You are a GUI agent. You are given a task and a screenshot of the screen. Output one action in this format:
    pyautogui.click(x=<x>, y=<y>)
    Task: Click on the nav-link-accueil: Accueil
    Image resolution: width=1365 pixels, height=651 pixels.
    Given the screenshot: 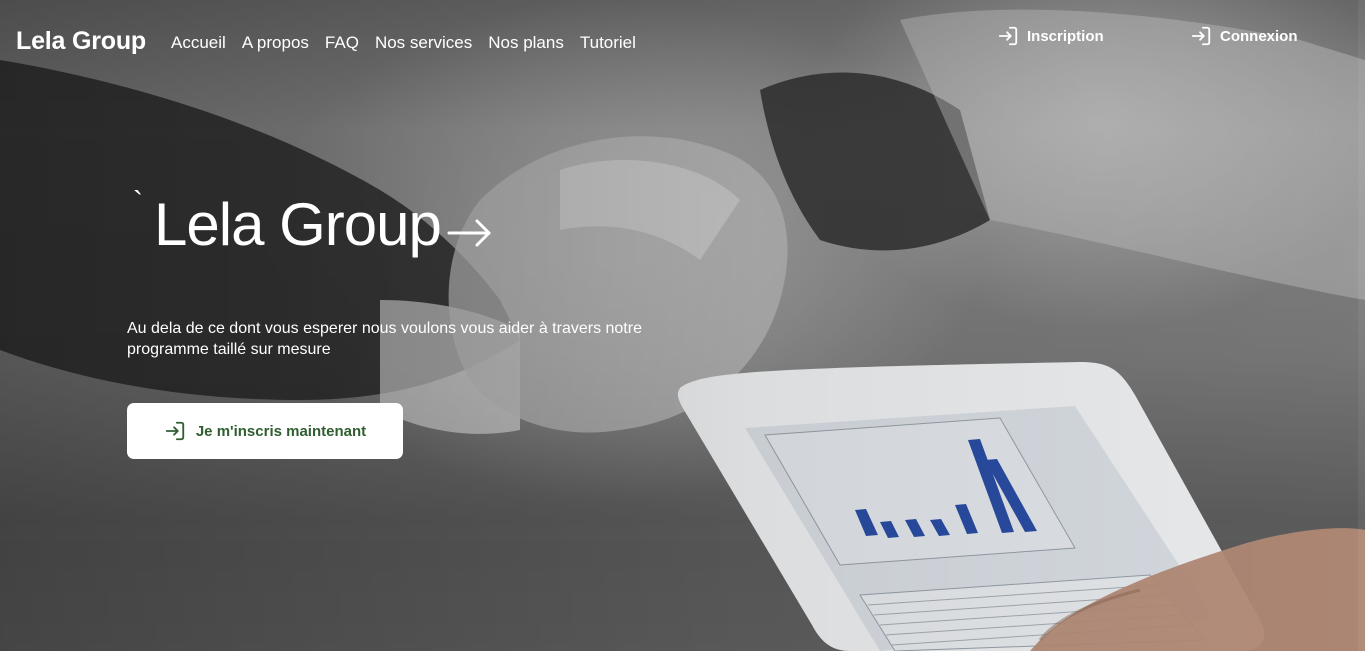 What is the action you would take?
    pyautogui.click(x=198, y=43)
    